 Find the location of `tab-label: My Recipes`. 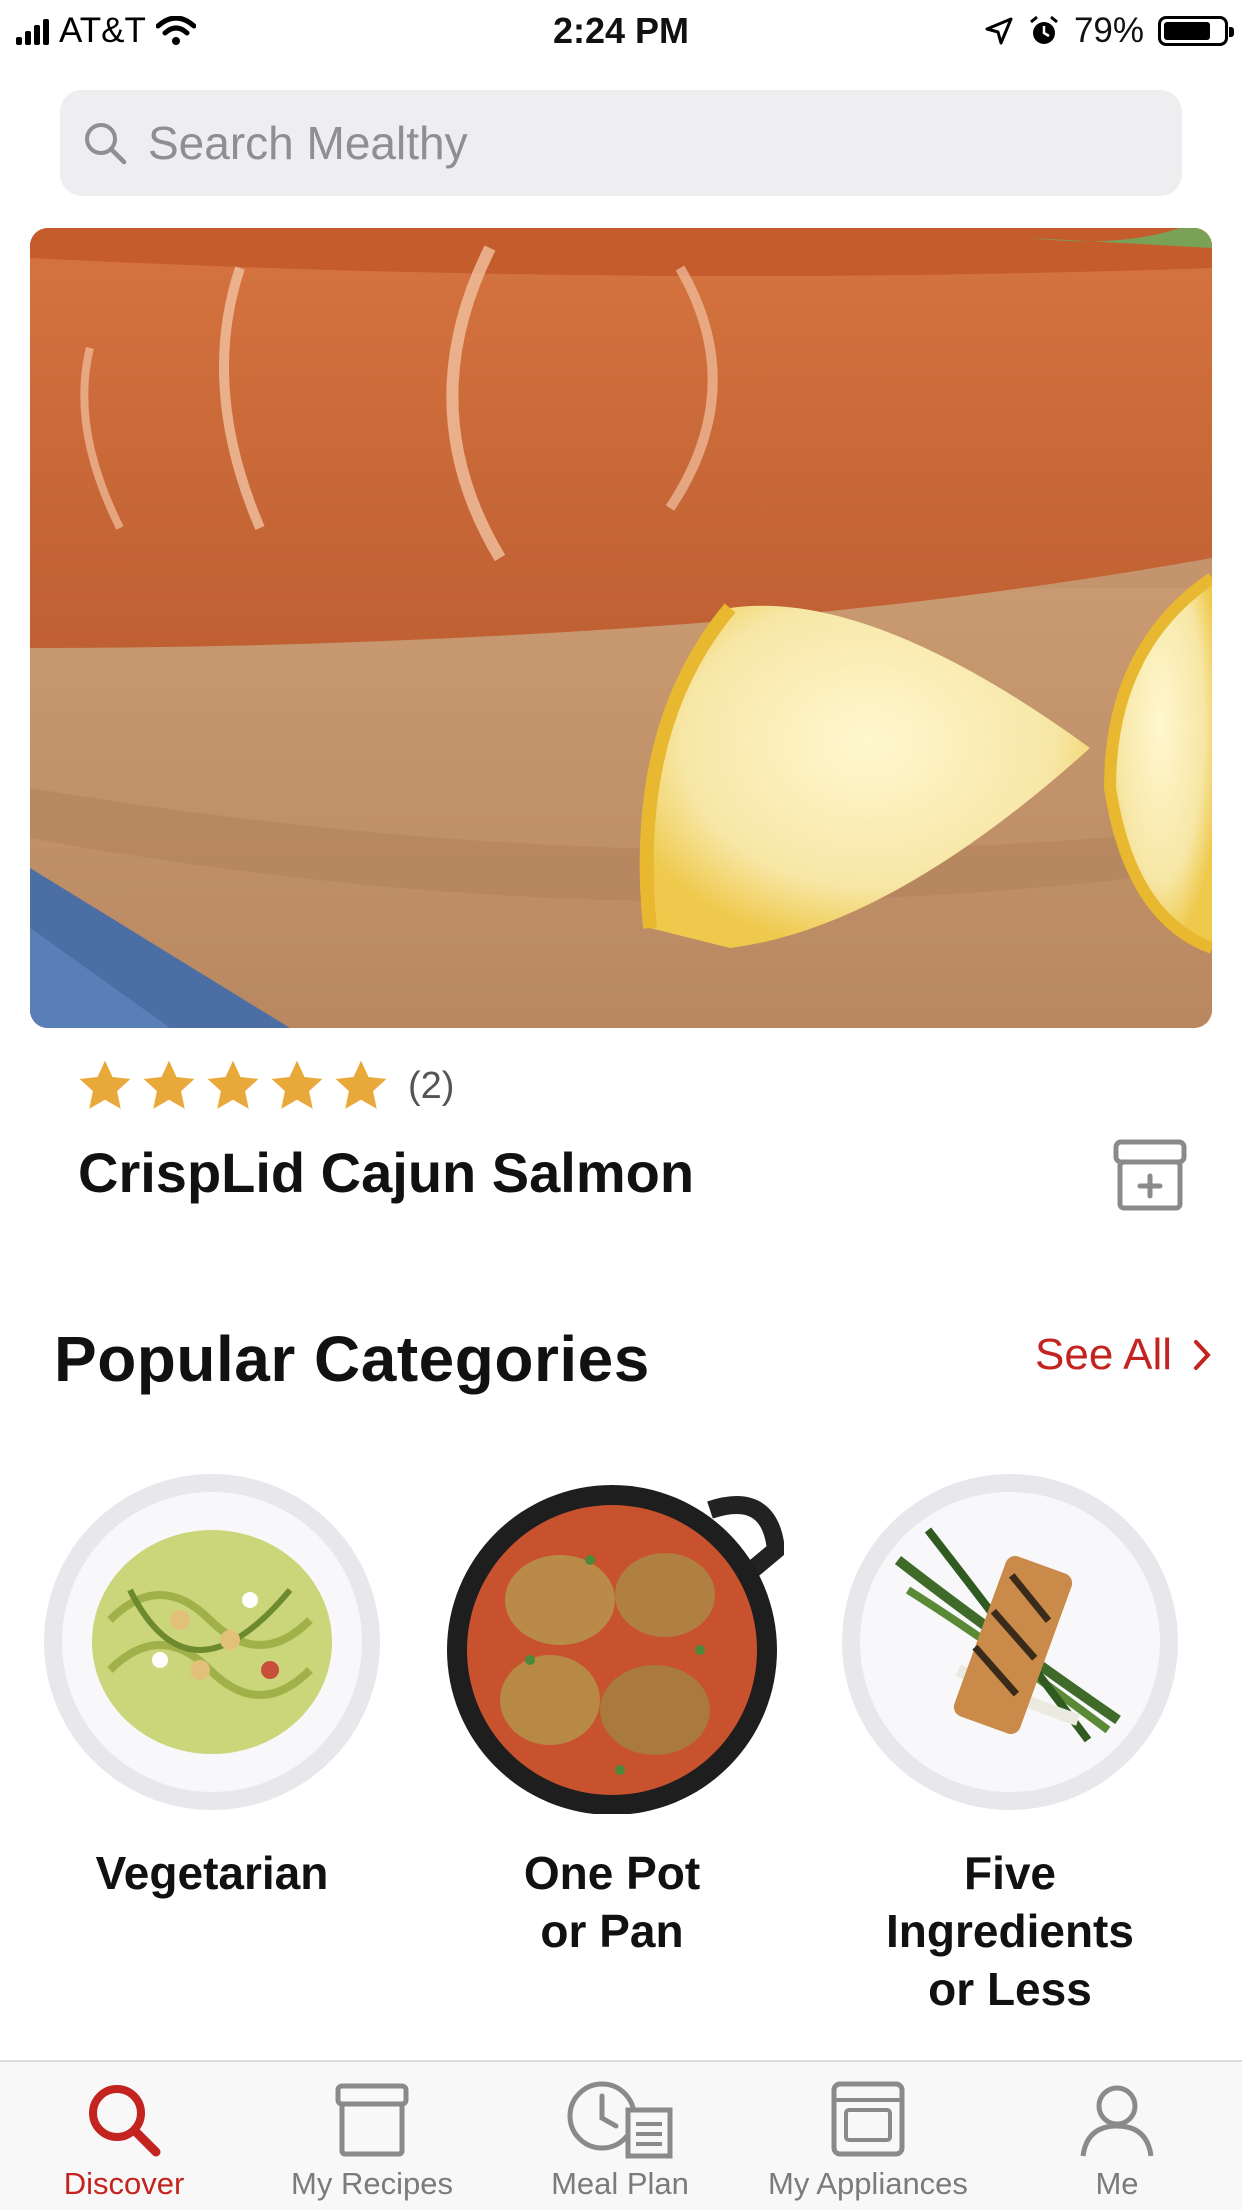

tab-label: My Recipes is located at coordinates (372, 2183).